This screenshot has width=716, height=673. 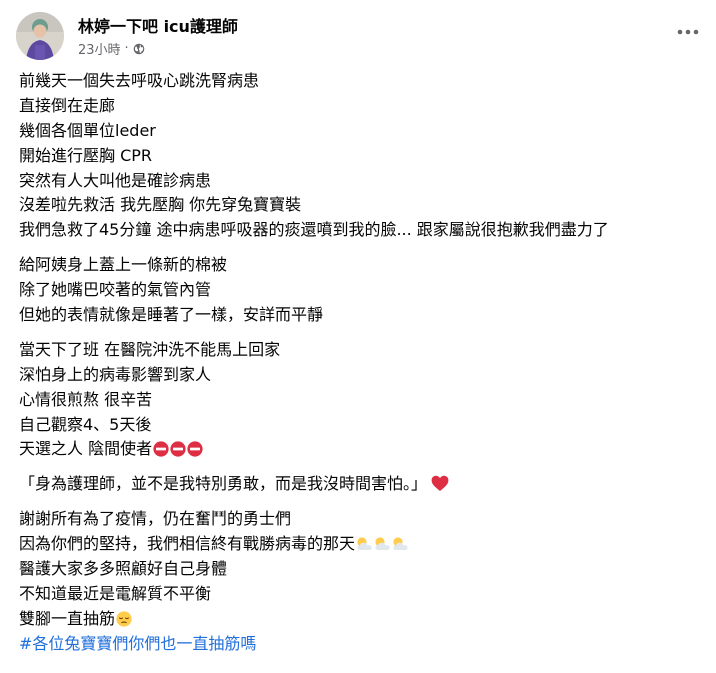 I want to click on pensive-face-emoji, so click(x=124, y=622).